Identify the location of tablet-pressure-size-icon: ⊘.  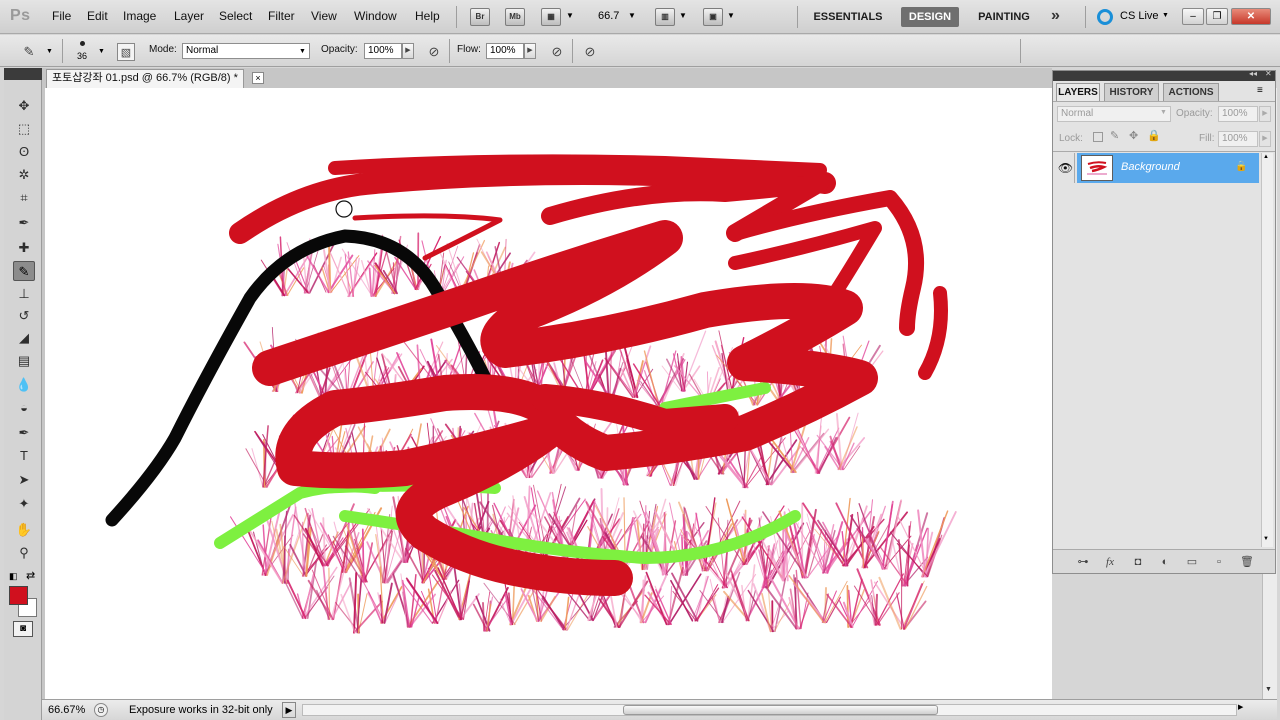
(590, 52).